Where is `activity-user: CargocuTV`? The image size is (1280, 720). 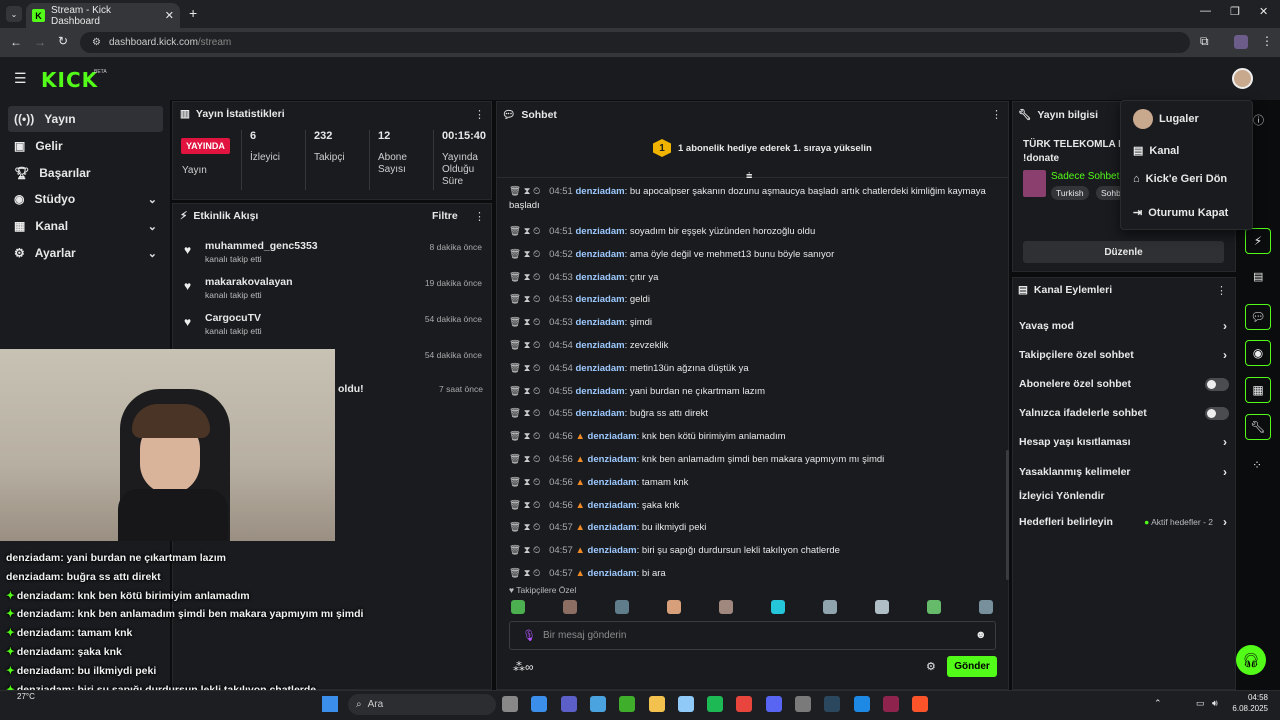 activity-user: CargocuTV is located at coordinates (233, 318).